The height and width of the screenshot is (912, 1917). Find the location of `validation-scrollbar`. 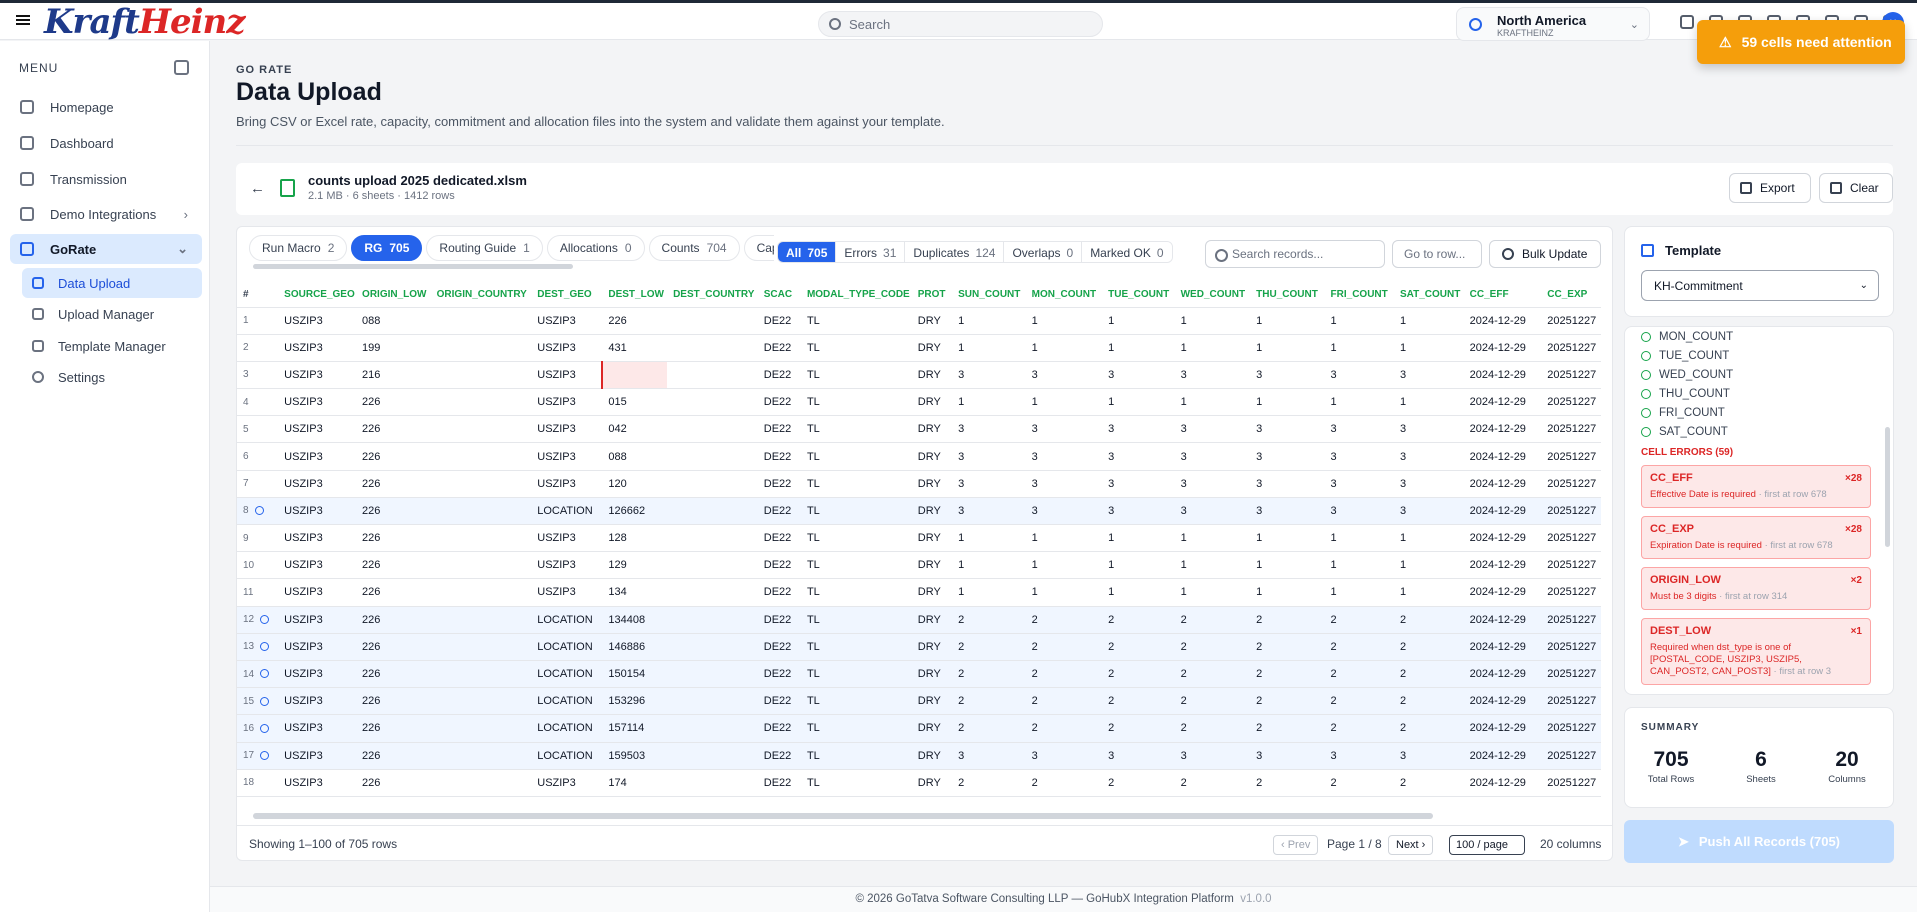

validation-scrollbar is located at coordinates (1887, 487).